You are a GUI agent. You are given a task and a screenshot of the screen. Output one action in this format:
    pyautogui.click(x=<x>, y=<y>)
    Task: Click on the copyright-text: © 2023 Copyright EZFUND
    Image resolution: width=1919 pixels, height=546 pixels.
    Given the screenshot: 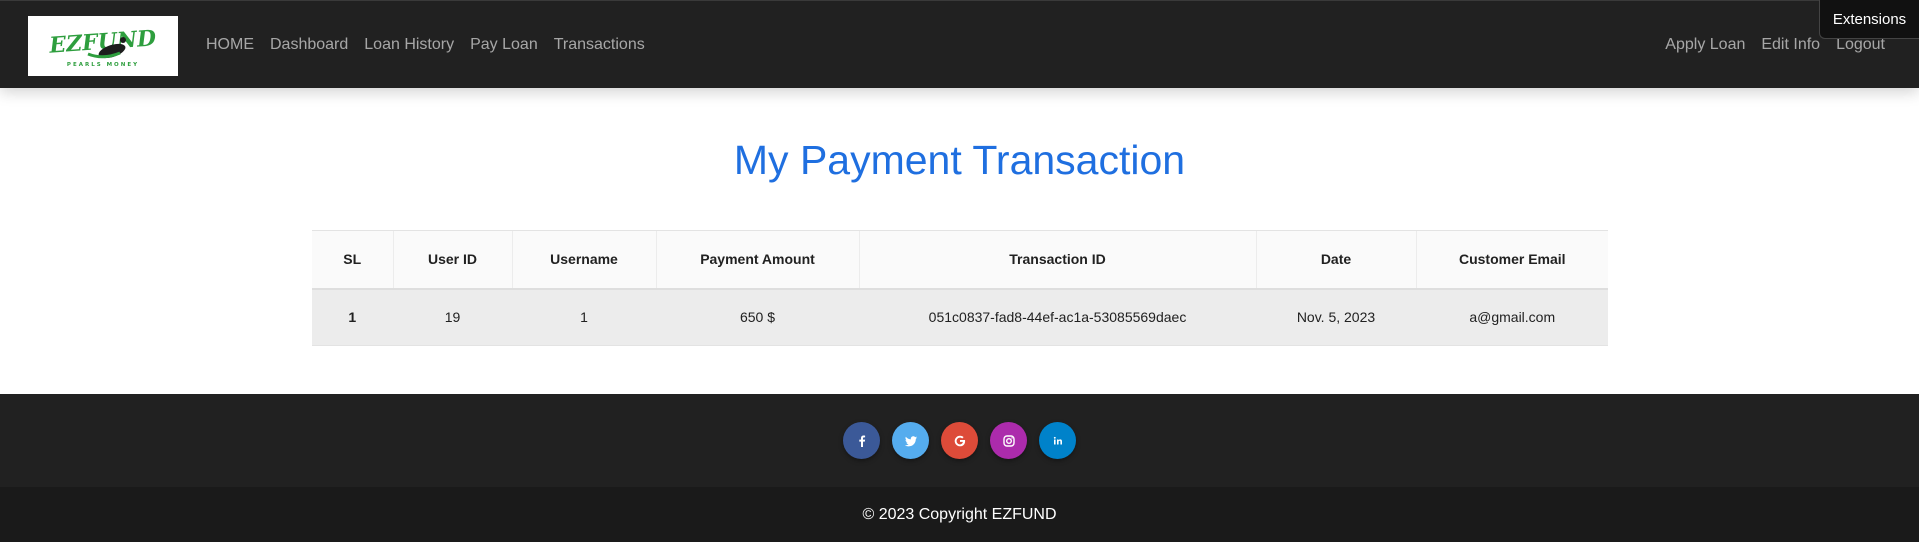 What is the action you would take?
    pyautogui.click(x=959, y=514)
    